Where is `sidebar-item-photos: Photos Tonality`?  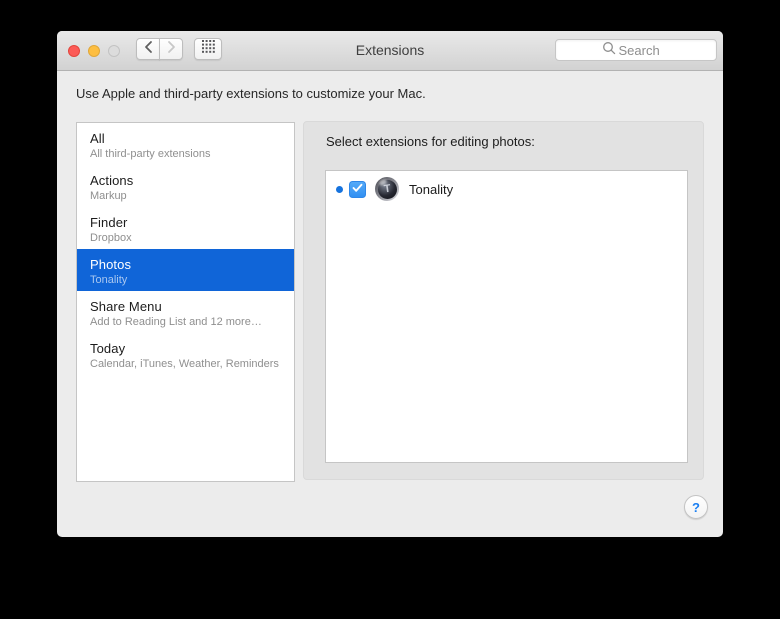 sidebar-item-photos: Photos Tonality is located at coordinates (185, 270).